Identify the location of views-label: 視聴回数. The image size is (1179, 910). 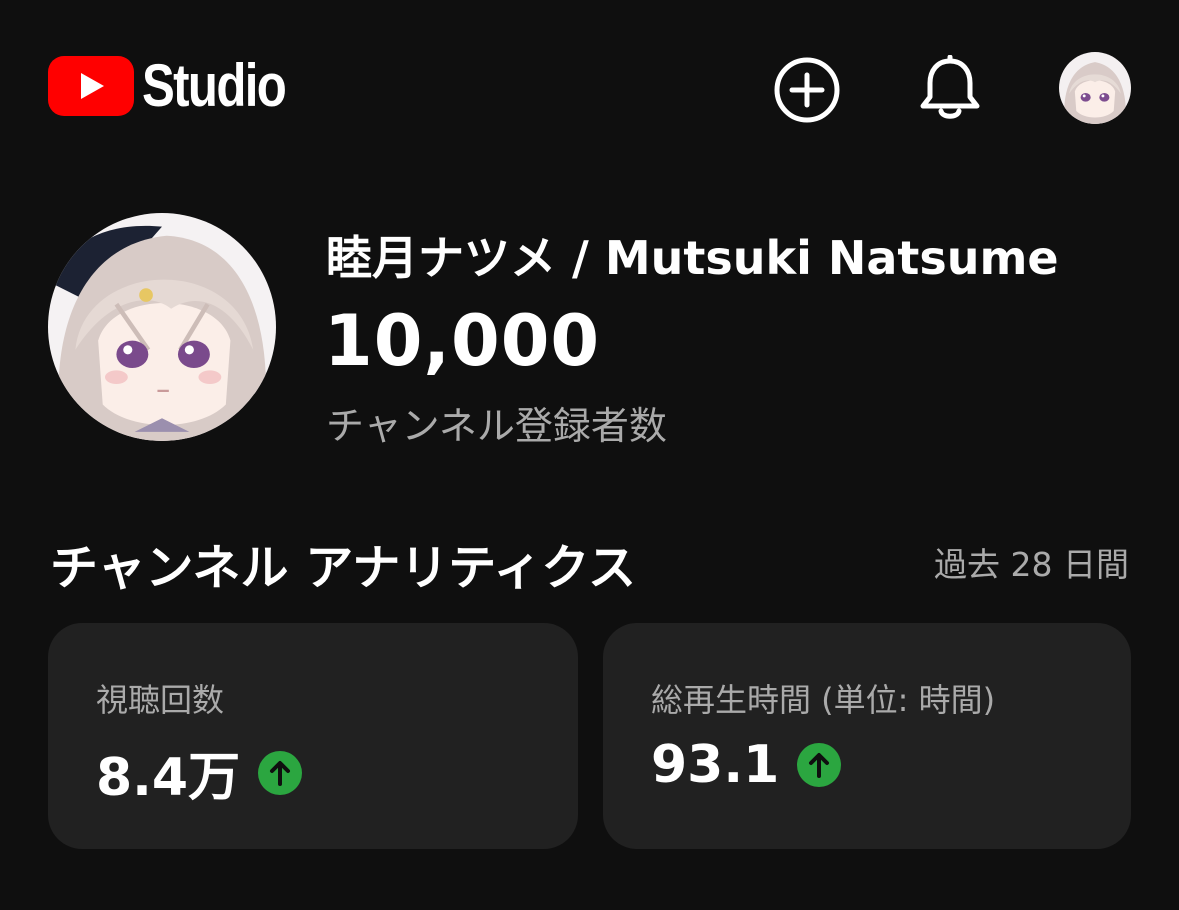
(160, 700).